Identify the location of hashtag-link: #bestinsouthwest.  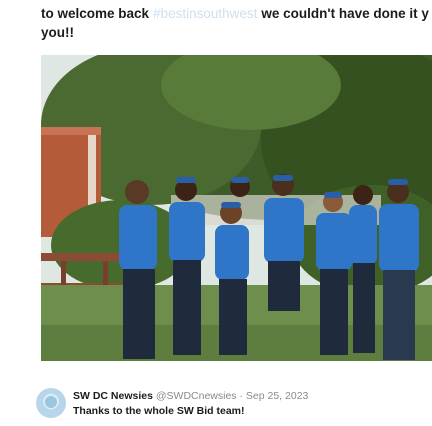
(205, 13).